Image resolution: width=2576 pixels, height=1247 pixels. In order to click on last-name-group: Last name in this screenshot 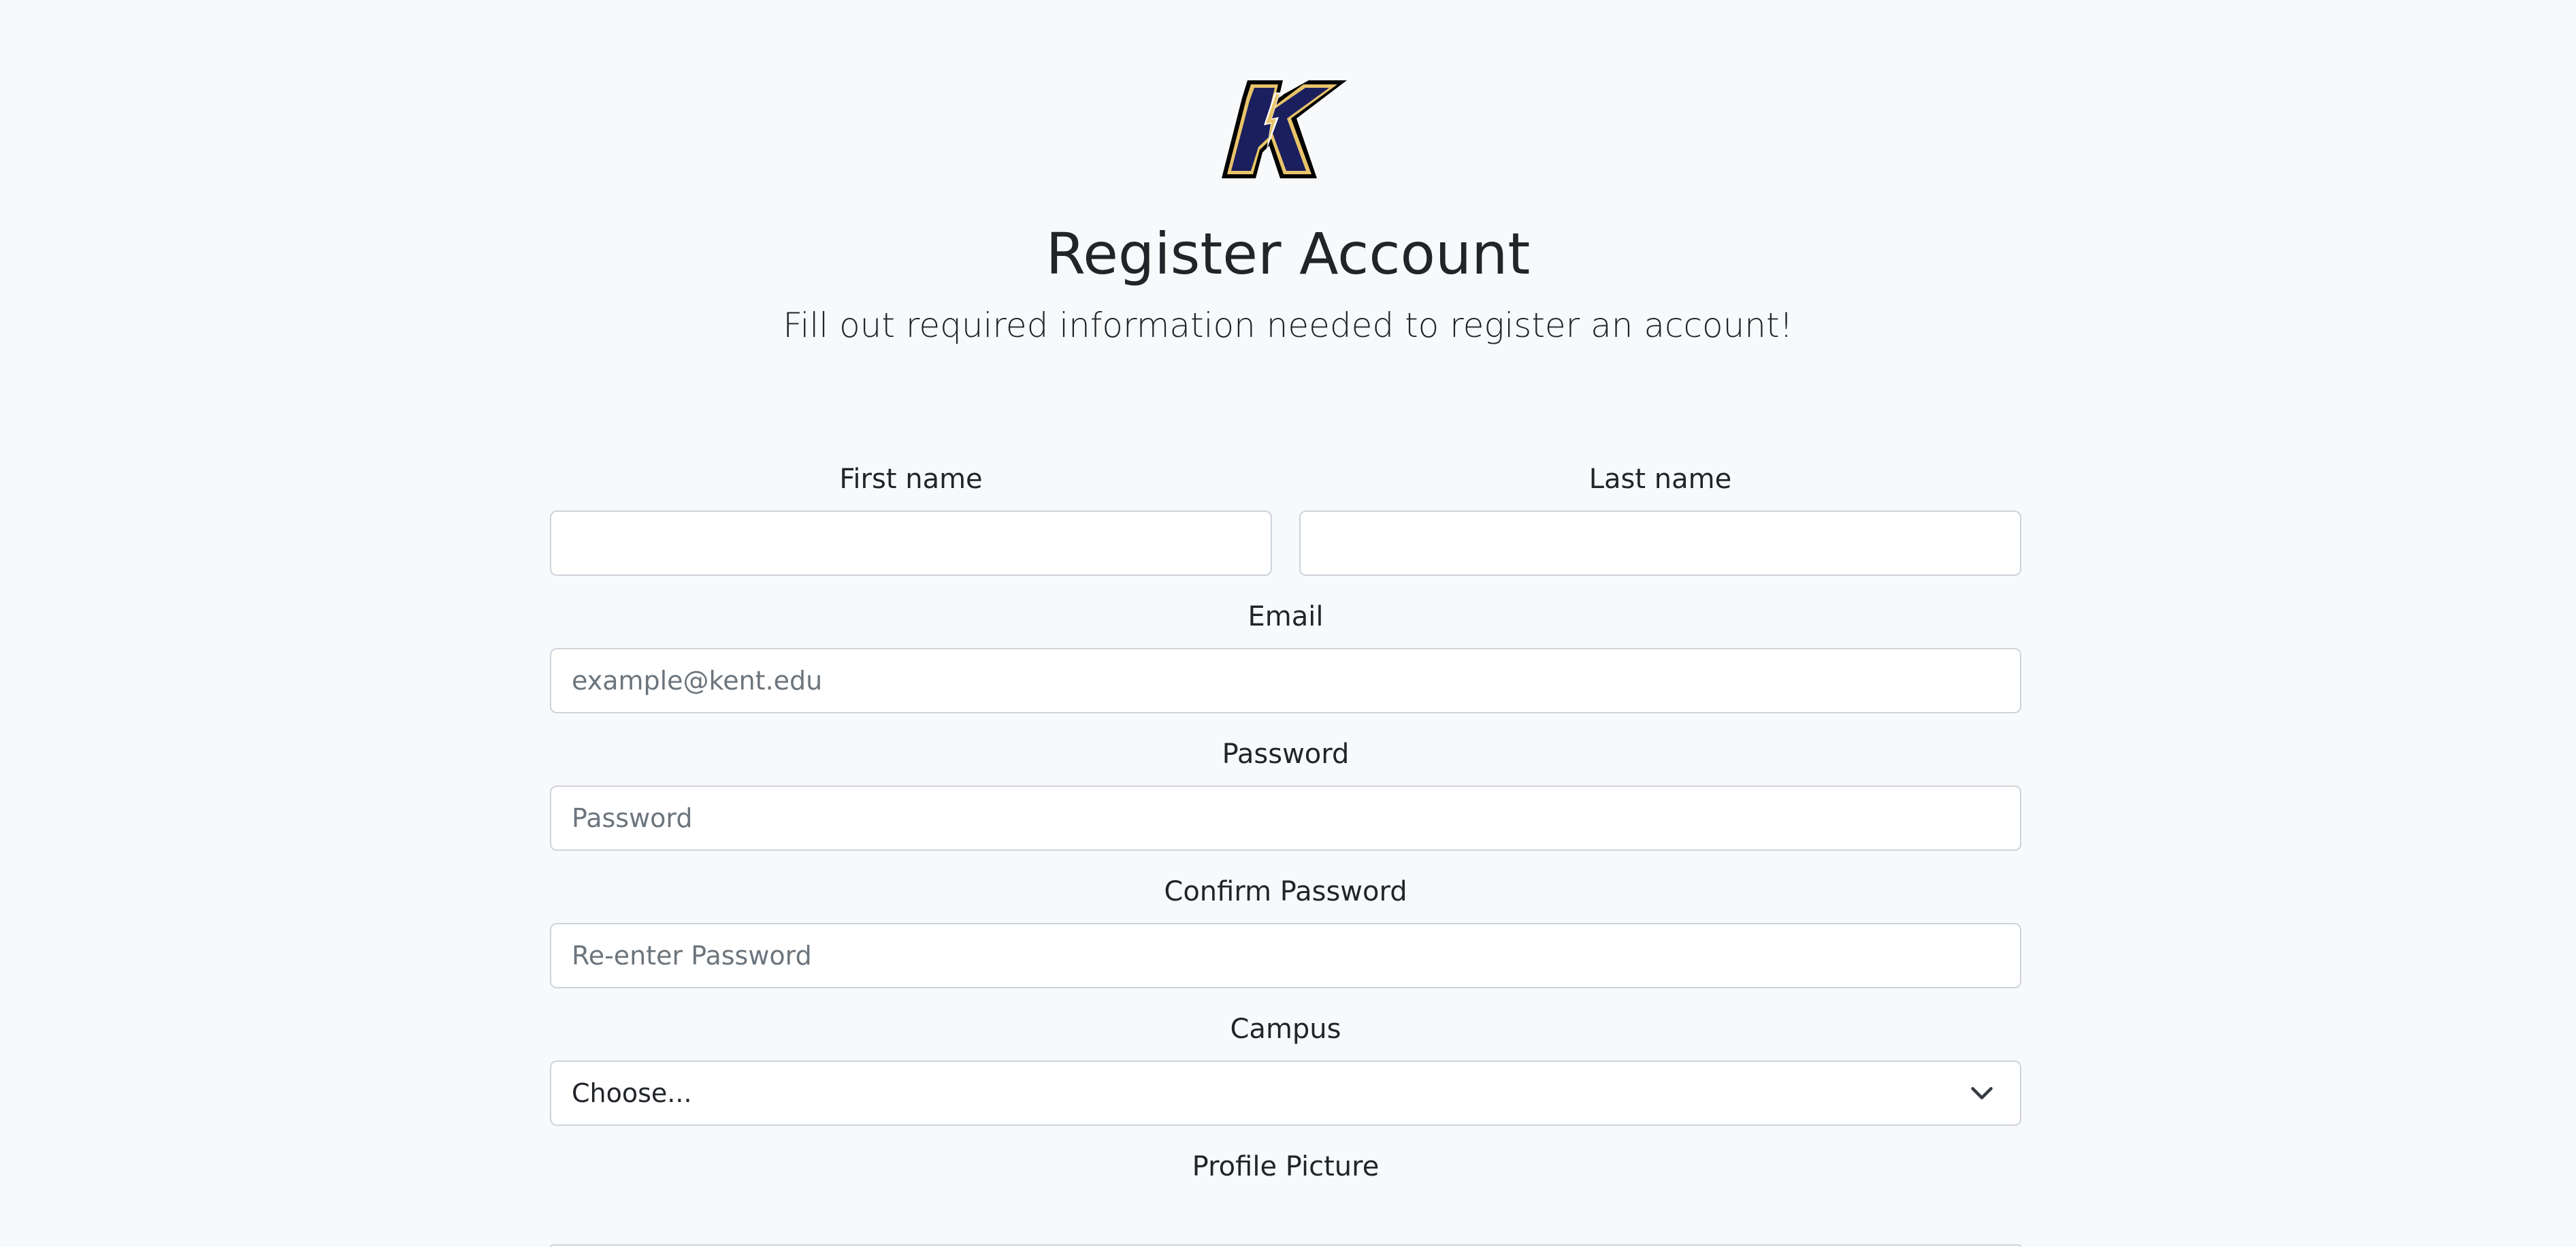, I will do `click(1660, 518)`.